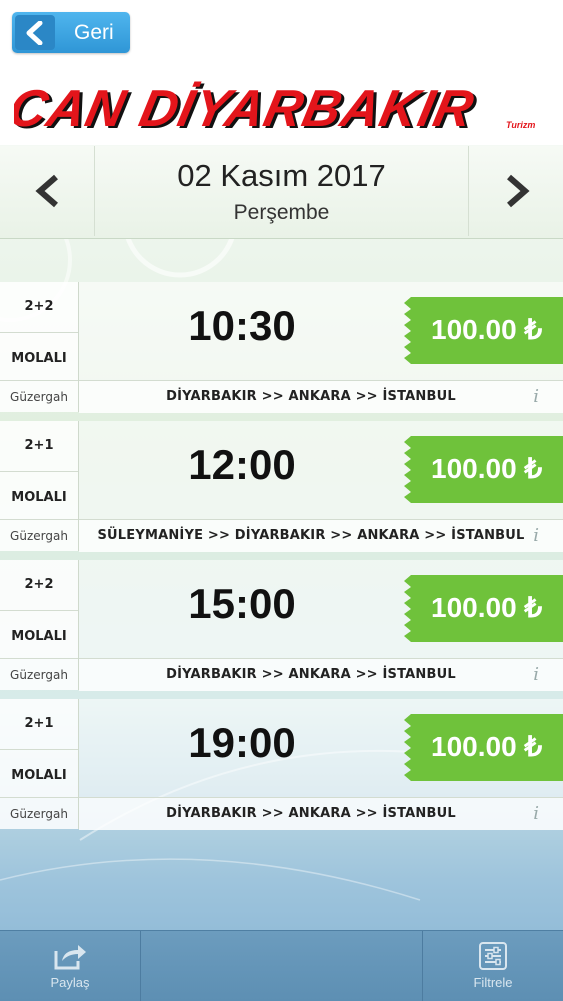  I want to click on next-day-button, so click(515, 191).